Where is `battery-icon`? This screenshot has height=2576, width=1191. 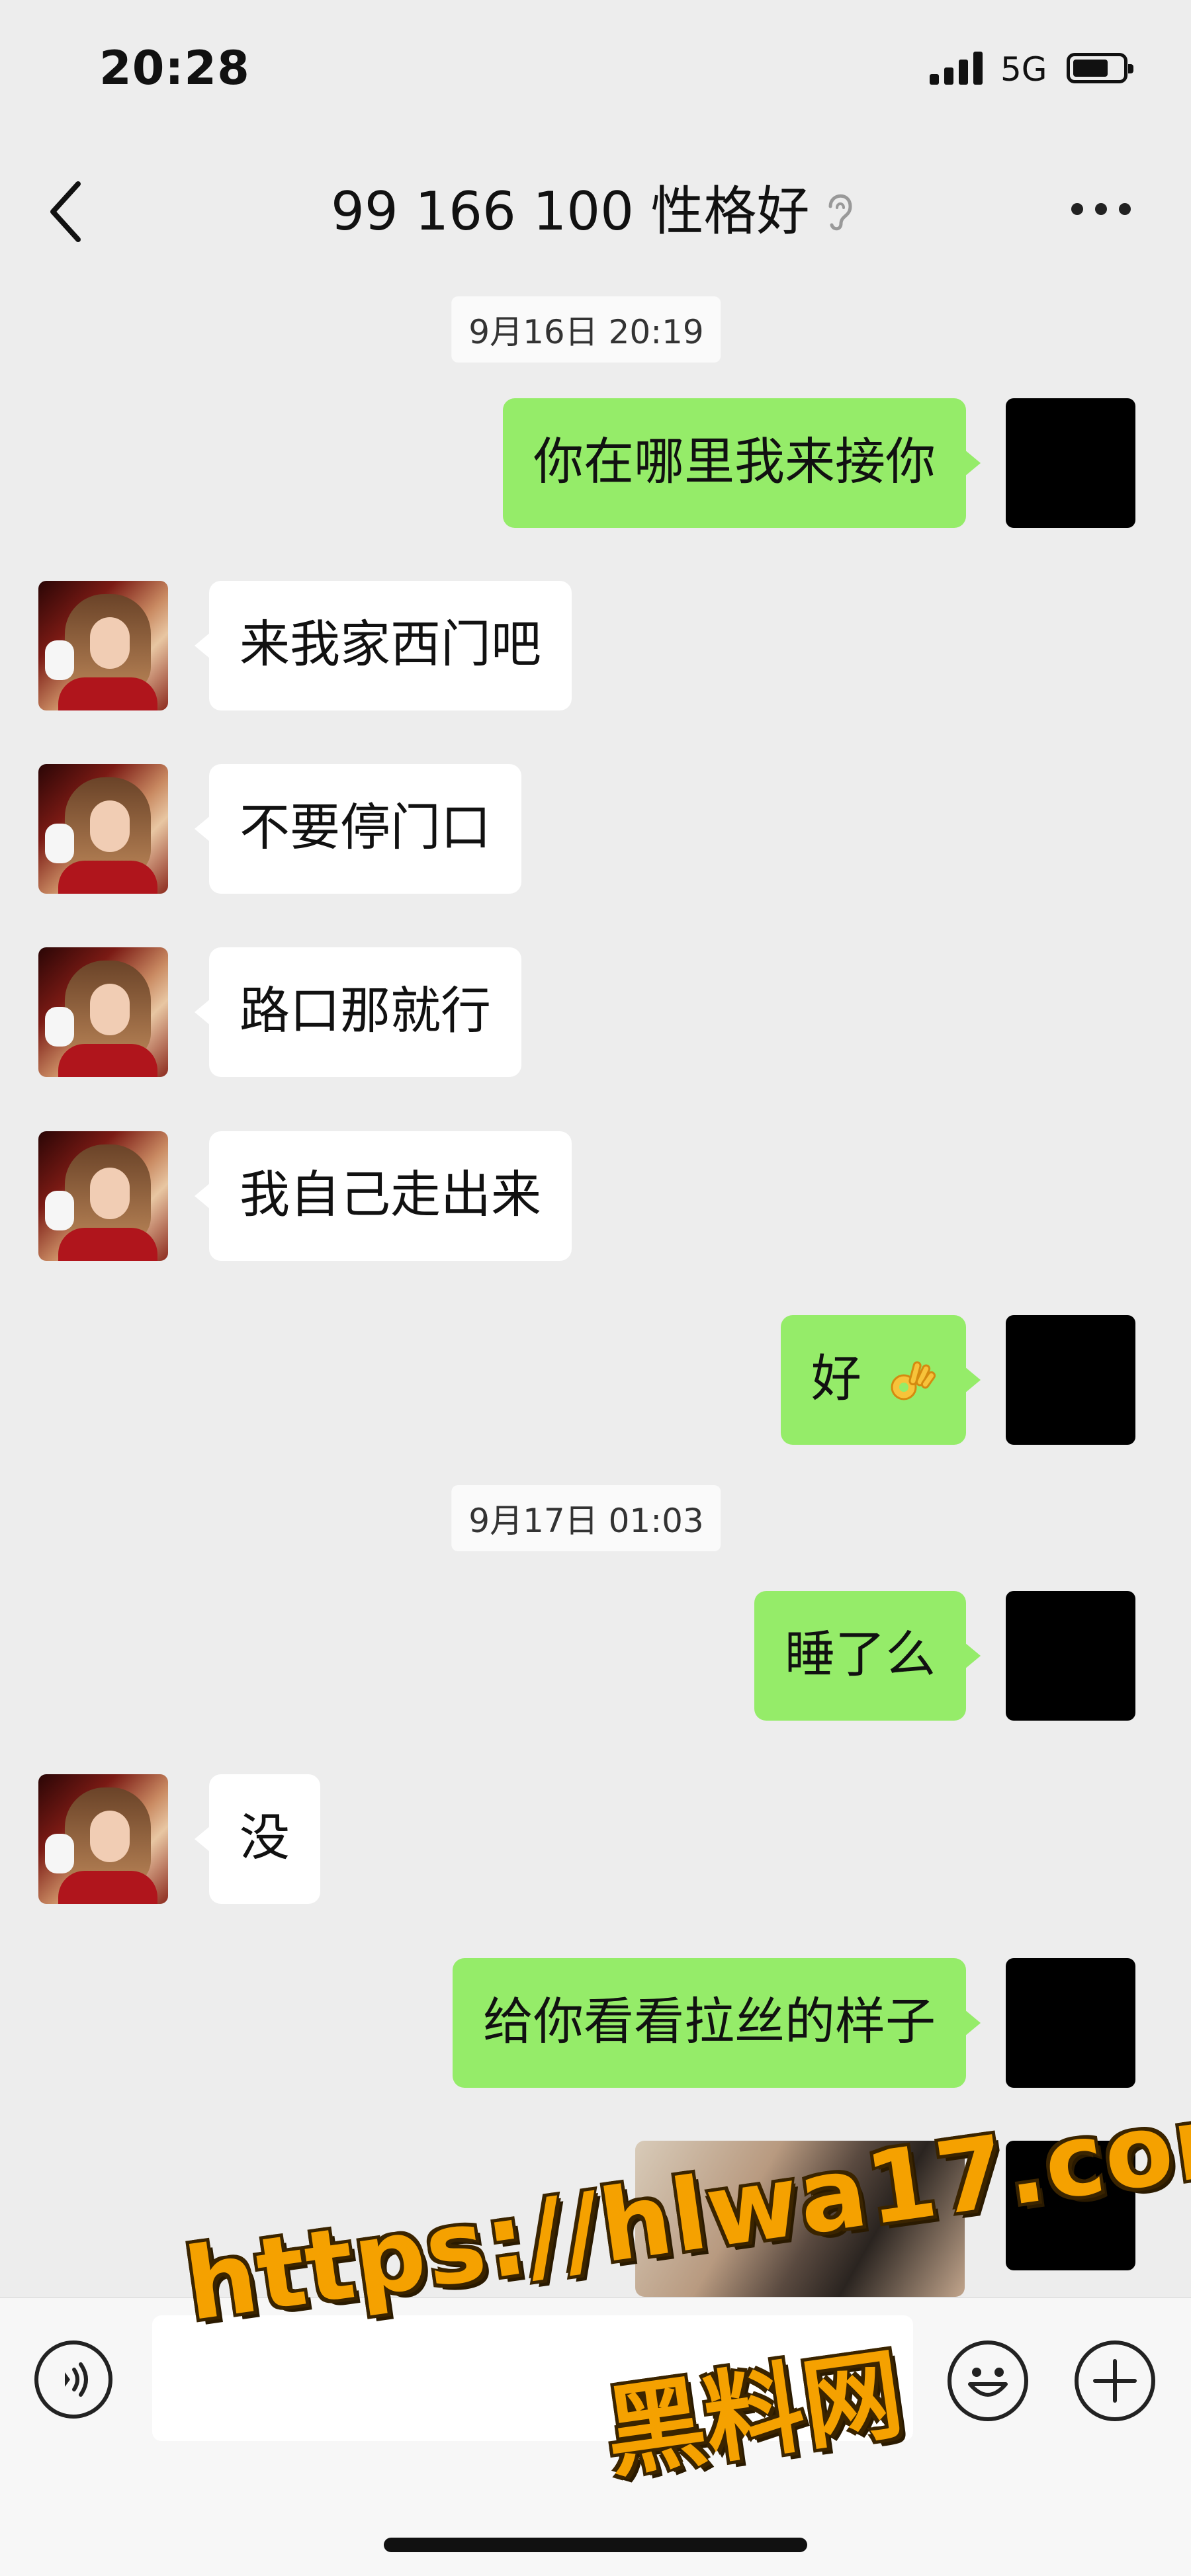 battery-icon is located at coordinates (1100, 68).